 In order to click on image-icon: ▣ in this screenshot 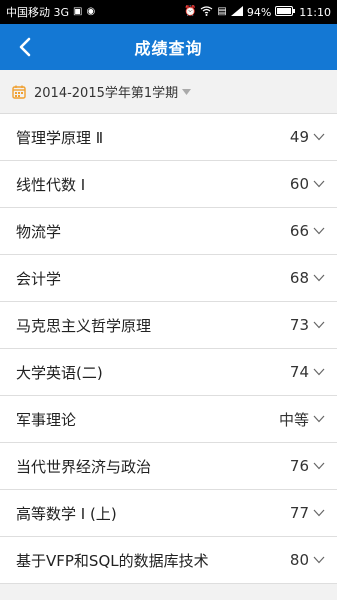, I will do `click(78, 11)`.